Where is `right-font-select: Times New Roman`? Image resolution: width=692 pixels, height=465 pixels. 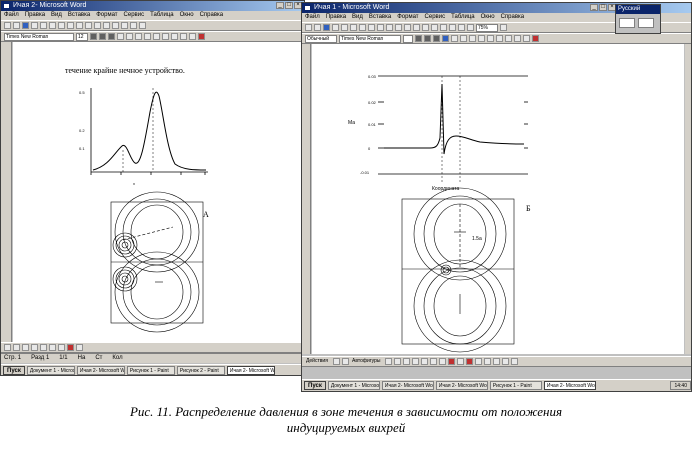 right-font-select: Times New Roman is located at coordinates (370, 38).